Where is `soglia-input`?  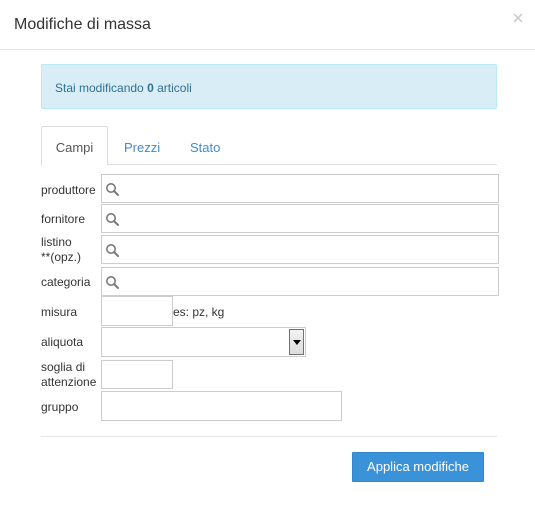 soglia-input is located at coordinates (137, 374).